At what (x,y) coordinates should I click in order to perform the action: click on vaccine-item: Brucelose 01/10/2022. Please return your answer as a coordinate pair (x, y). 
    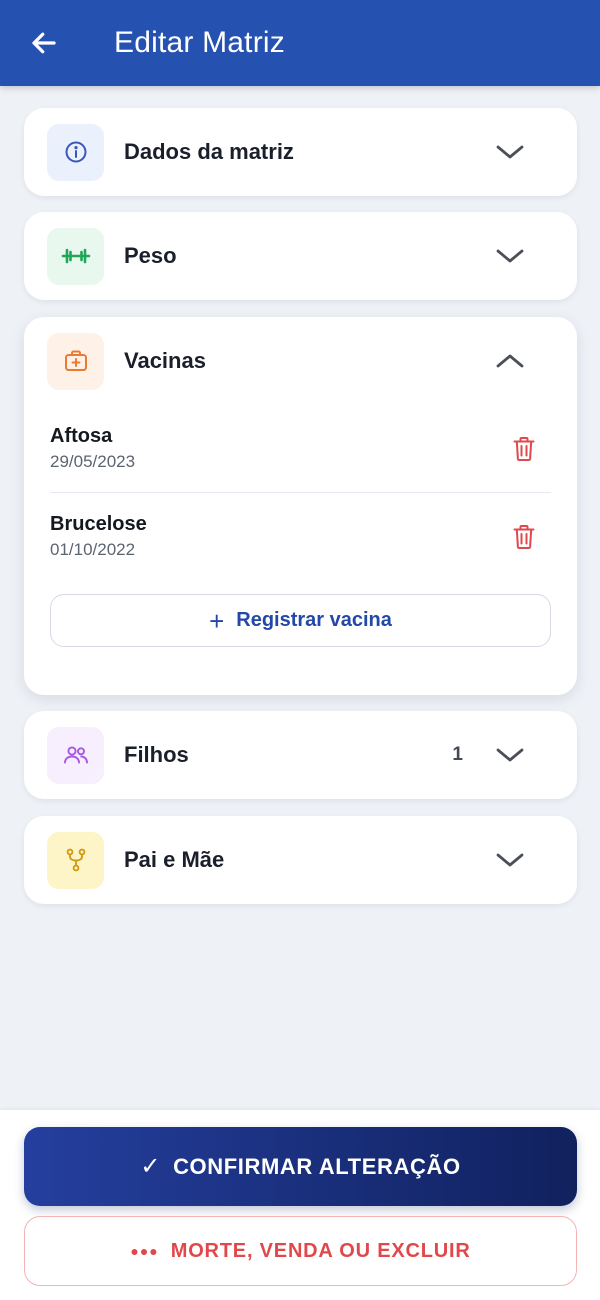
    Looking at the image, I should click on (300, 536).